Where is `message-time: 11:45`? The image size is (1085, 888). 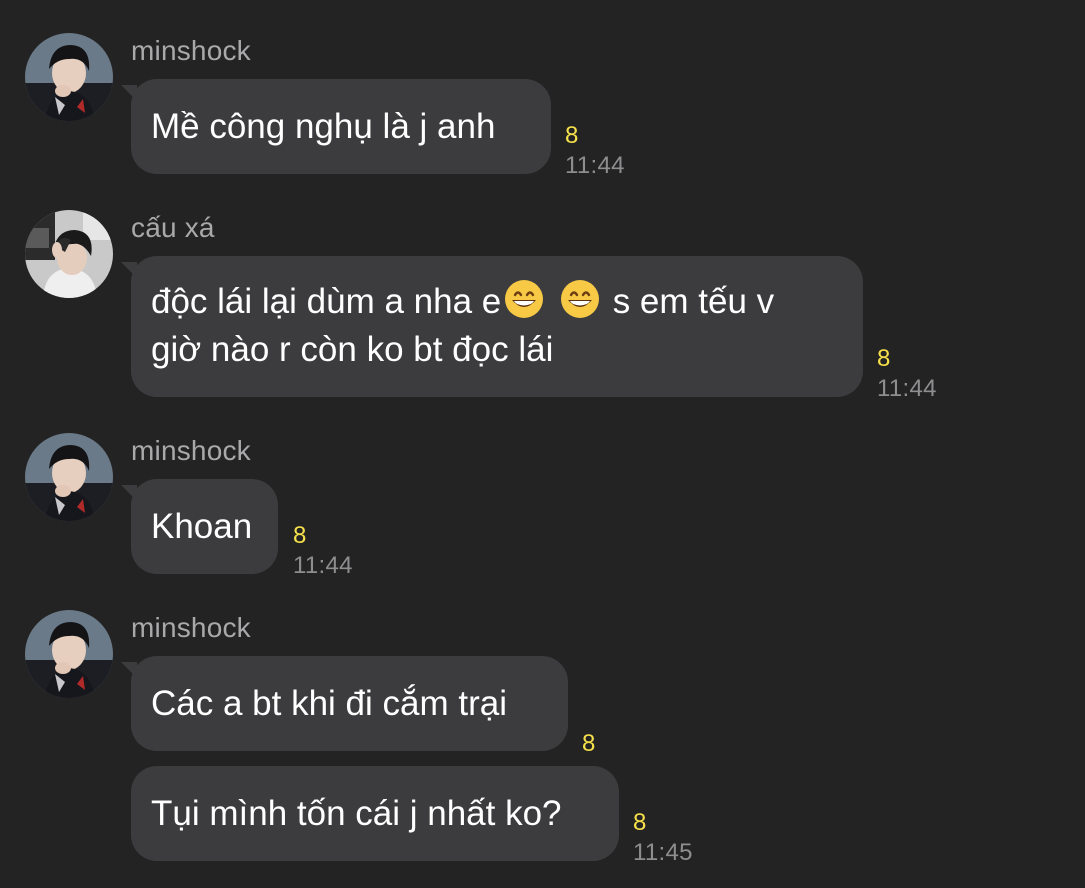
message-time: 11:45 is located at coordinates (663, 852).